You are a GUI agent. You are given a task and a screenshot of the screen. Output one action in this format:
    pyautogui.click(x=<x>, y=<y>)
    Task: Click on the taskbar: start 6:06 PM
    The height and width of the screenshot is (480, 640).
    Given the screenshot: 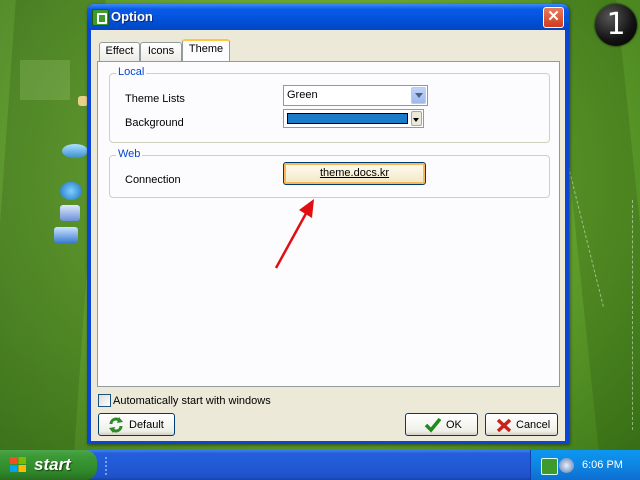 What is the action you would take?
    pyautogui.click(x=320, y=465)
    